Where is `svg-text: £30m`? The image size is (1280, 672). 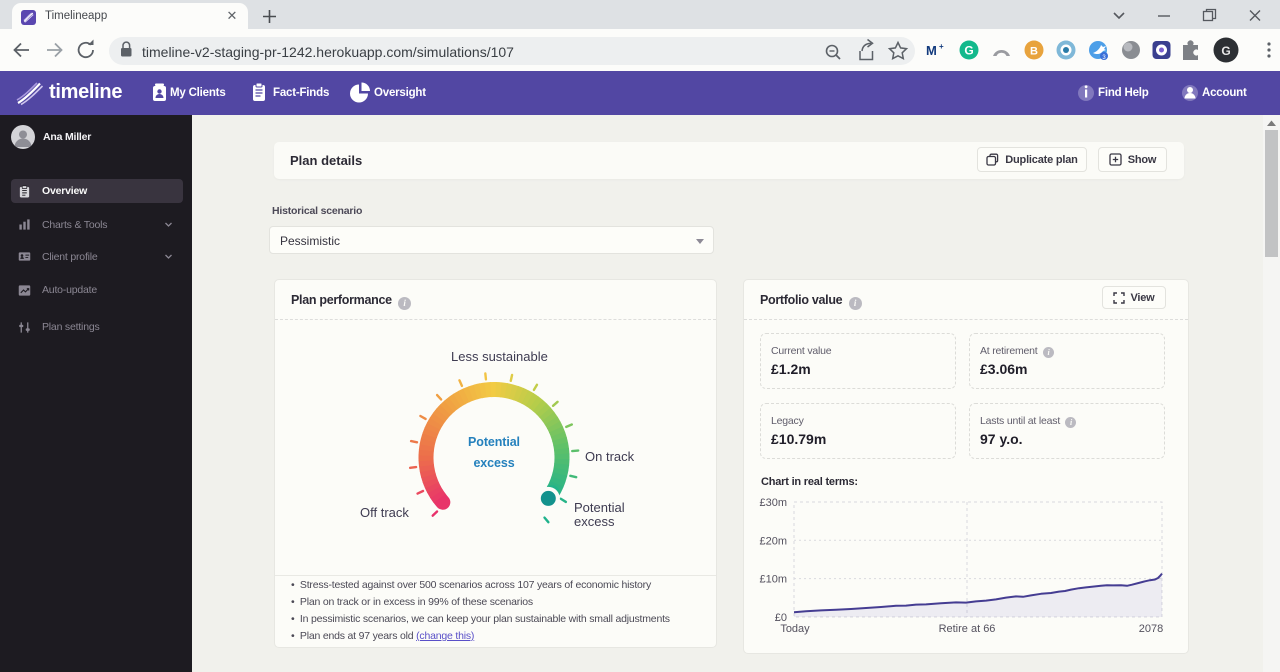 svg-text: £30m is located at coordinates (773, 503).